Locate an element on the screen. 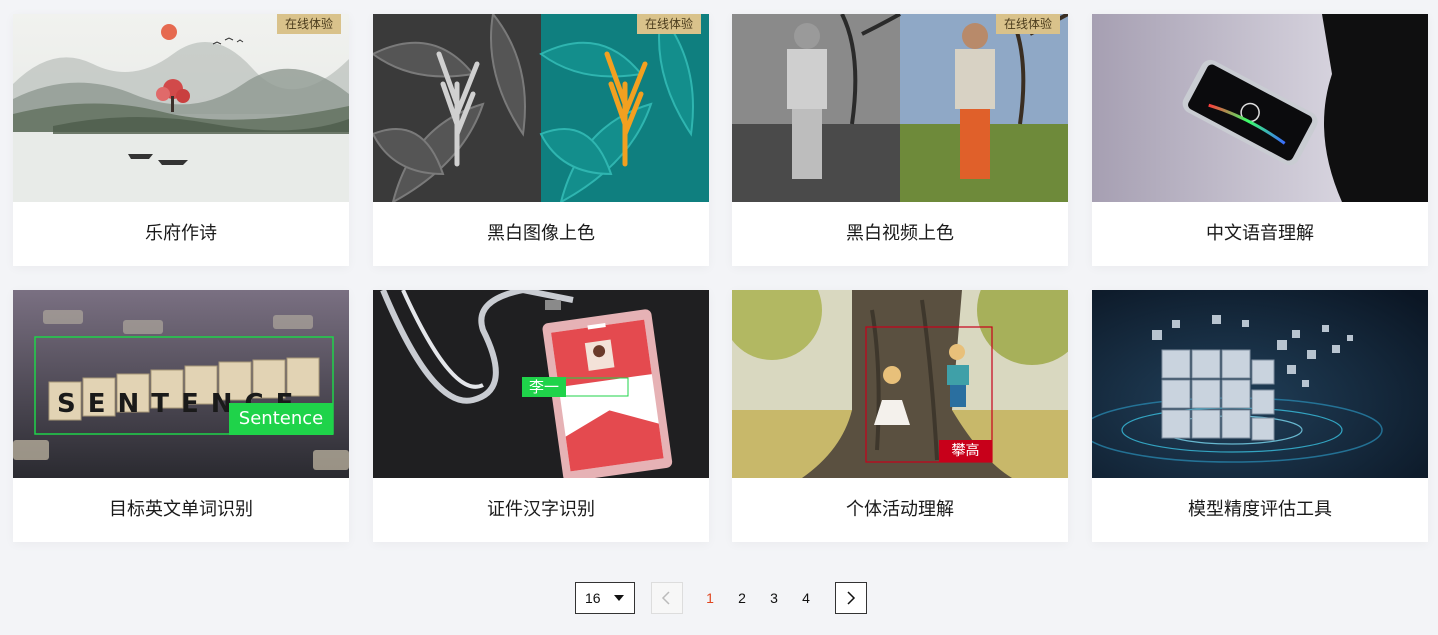 The image size is (1438, 635). card-image: 李一 is located at coordinates (541, 384).